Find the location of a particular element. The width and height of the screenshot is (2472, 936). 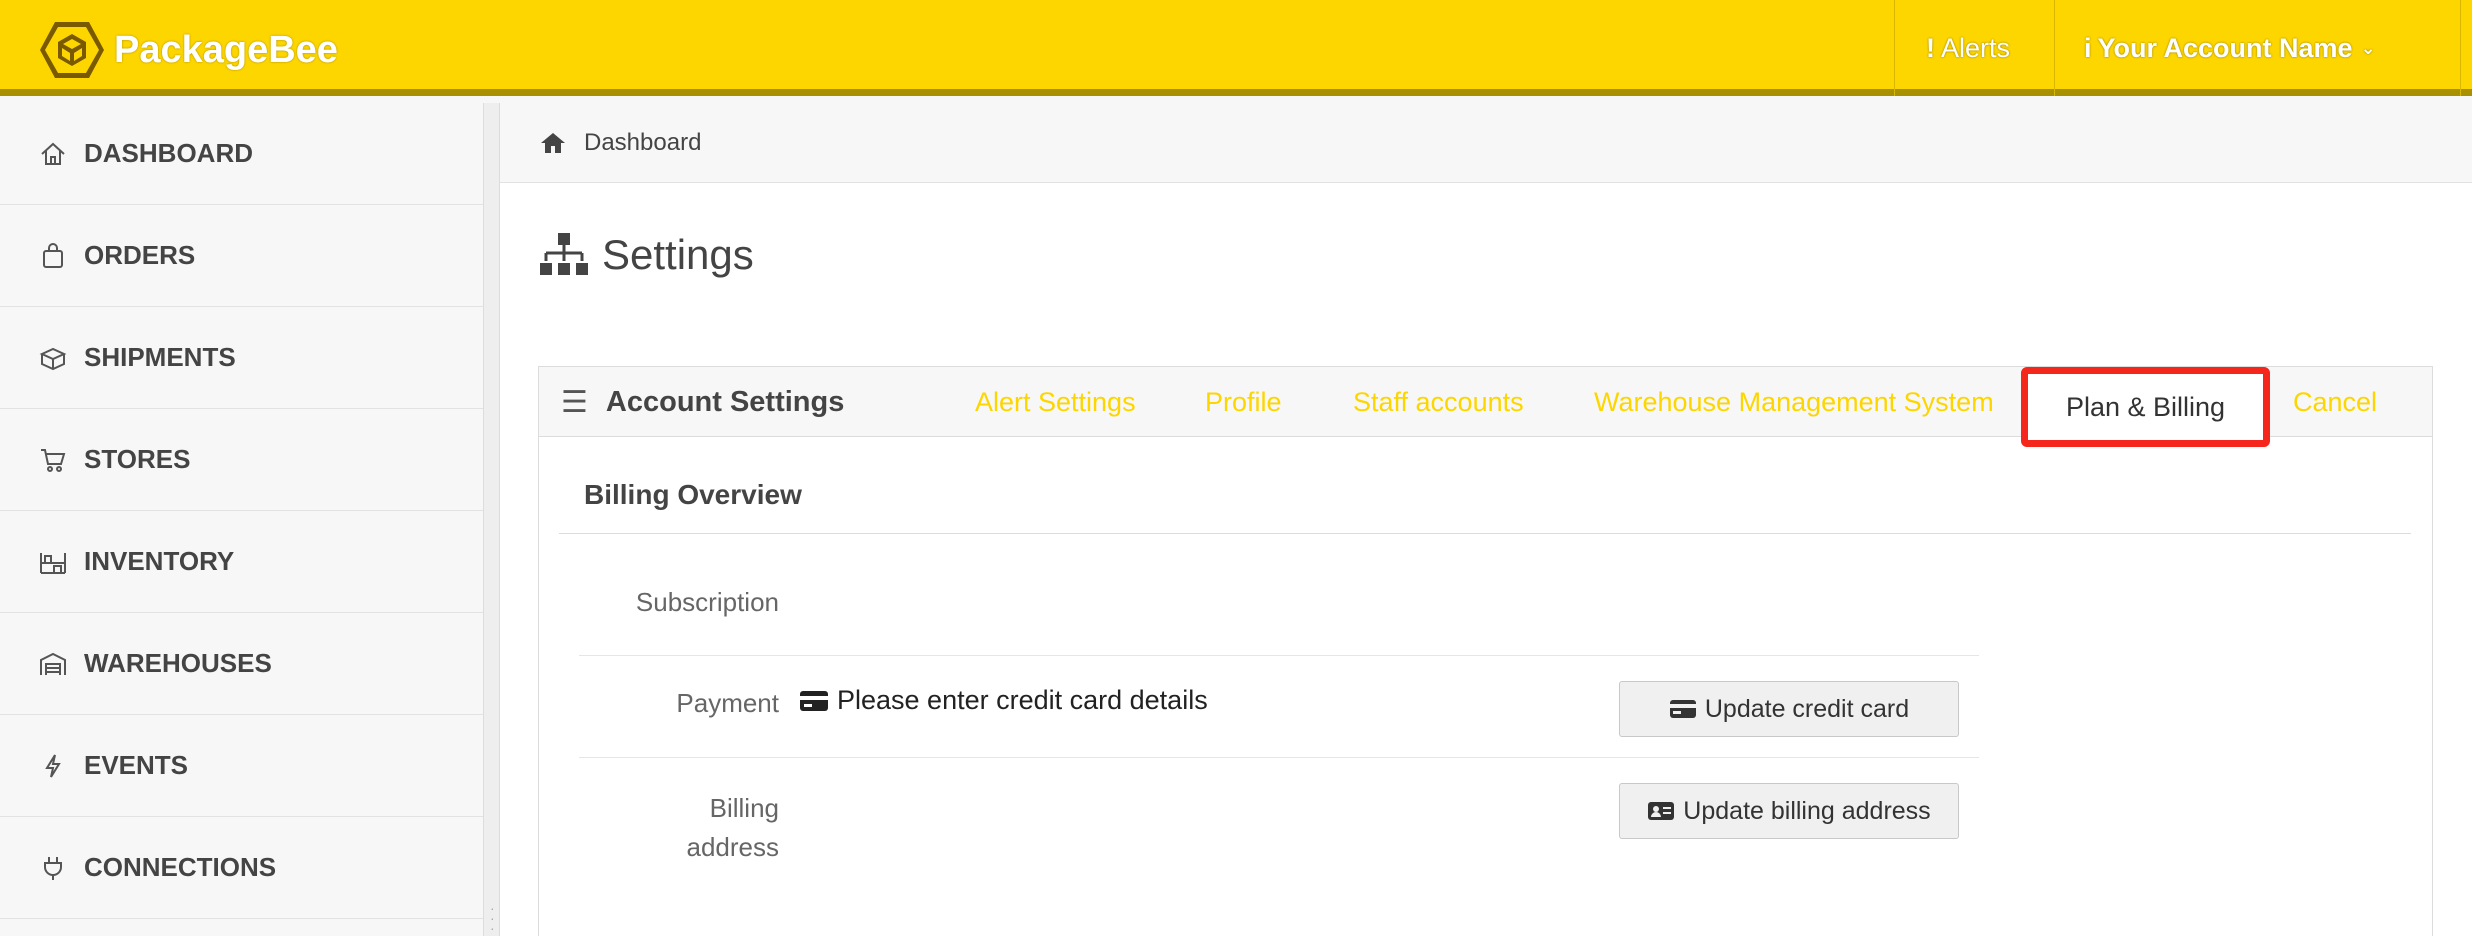

update-billing-address-button: Update billing address is located at coordinates (1789, 811).